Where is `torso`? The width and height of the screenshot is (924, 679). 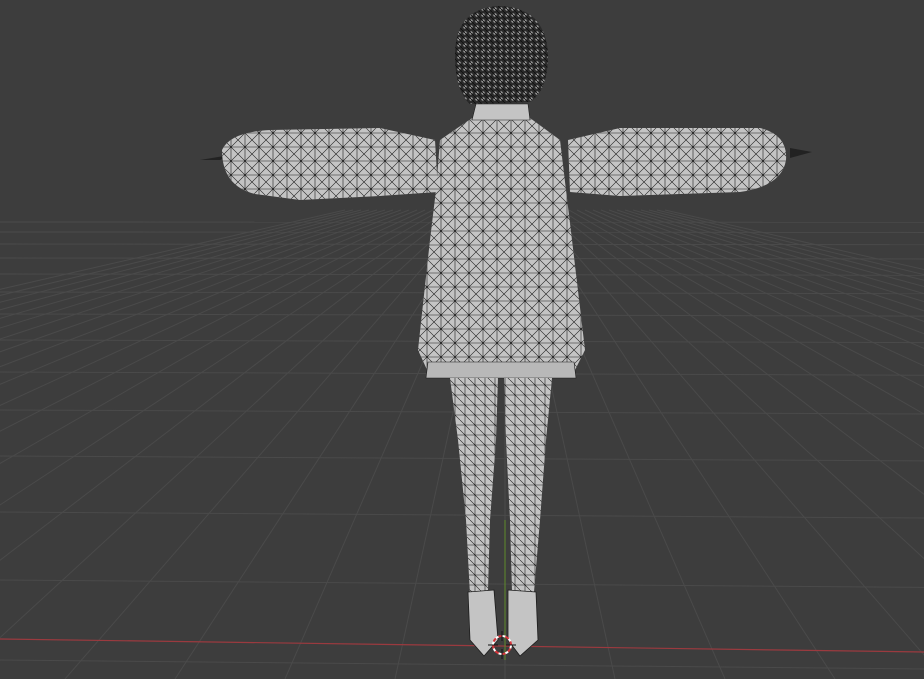 torso is located at coordinates (501, 248).